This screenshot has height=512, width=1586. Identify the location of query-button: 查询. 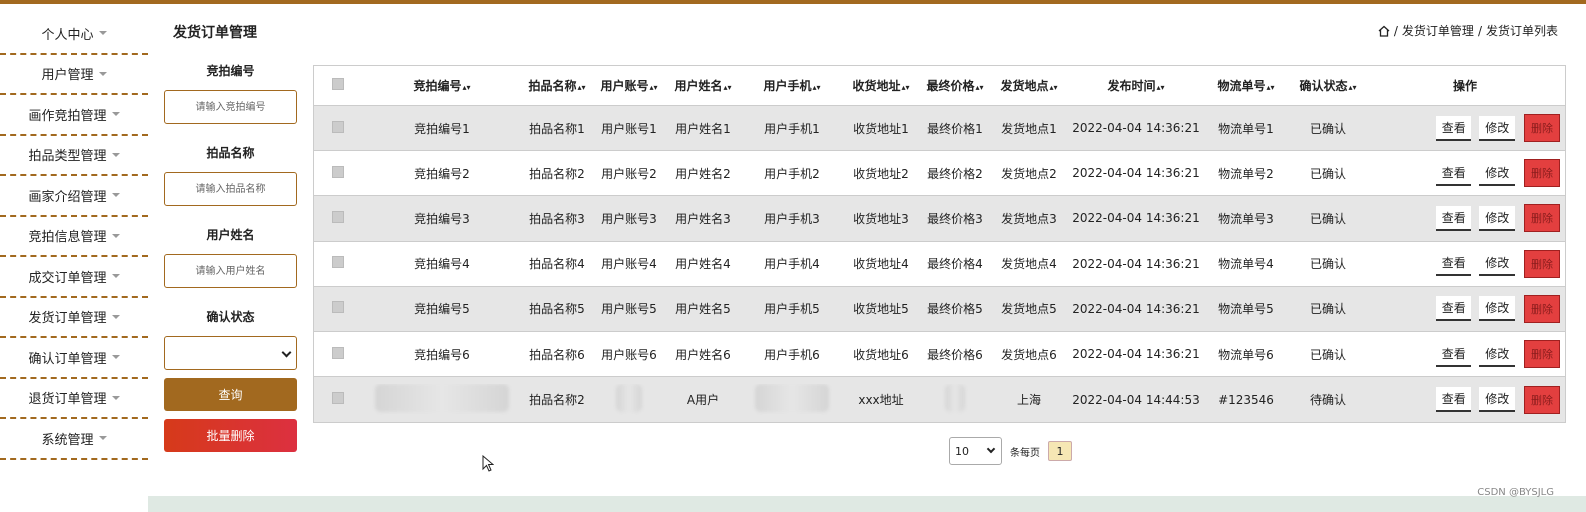
(230, 394).